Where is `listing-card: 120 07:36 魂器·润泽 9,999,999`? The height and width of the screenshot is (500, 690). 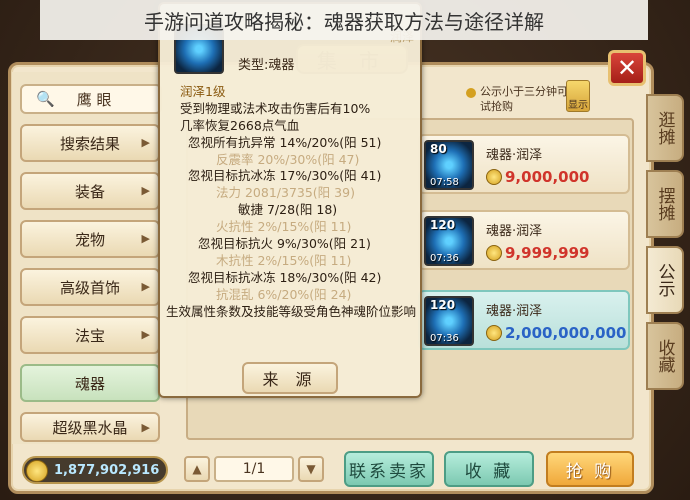 listing-card: 120 07:36 魂器·润泽 9,999,999 is located at coordinates (524, 240).